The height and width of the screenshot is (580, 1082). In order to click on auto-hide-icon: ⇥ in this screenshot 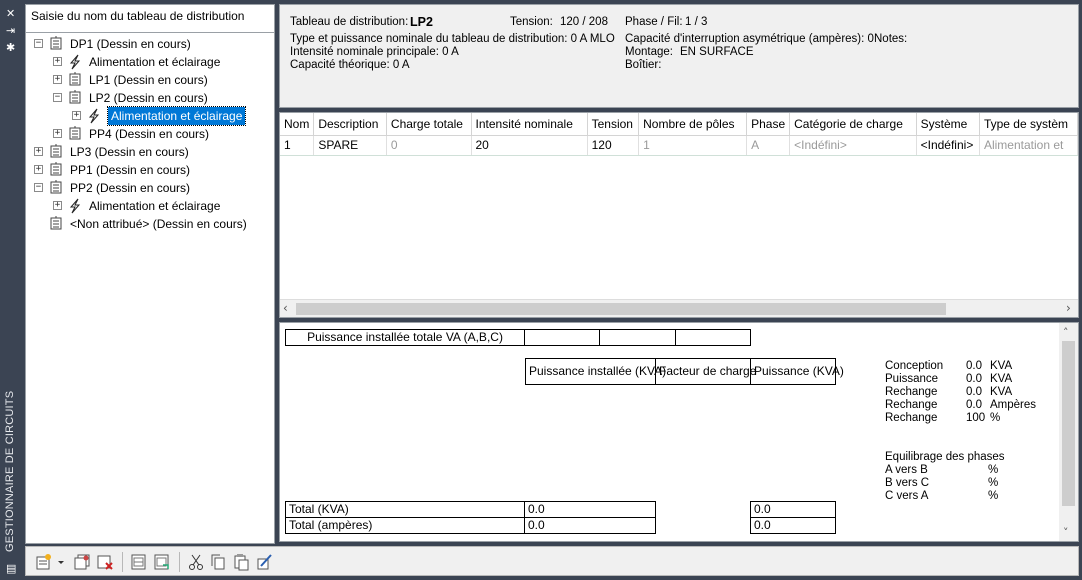, I will do `click(10, 30)`.